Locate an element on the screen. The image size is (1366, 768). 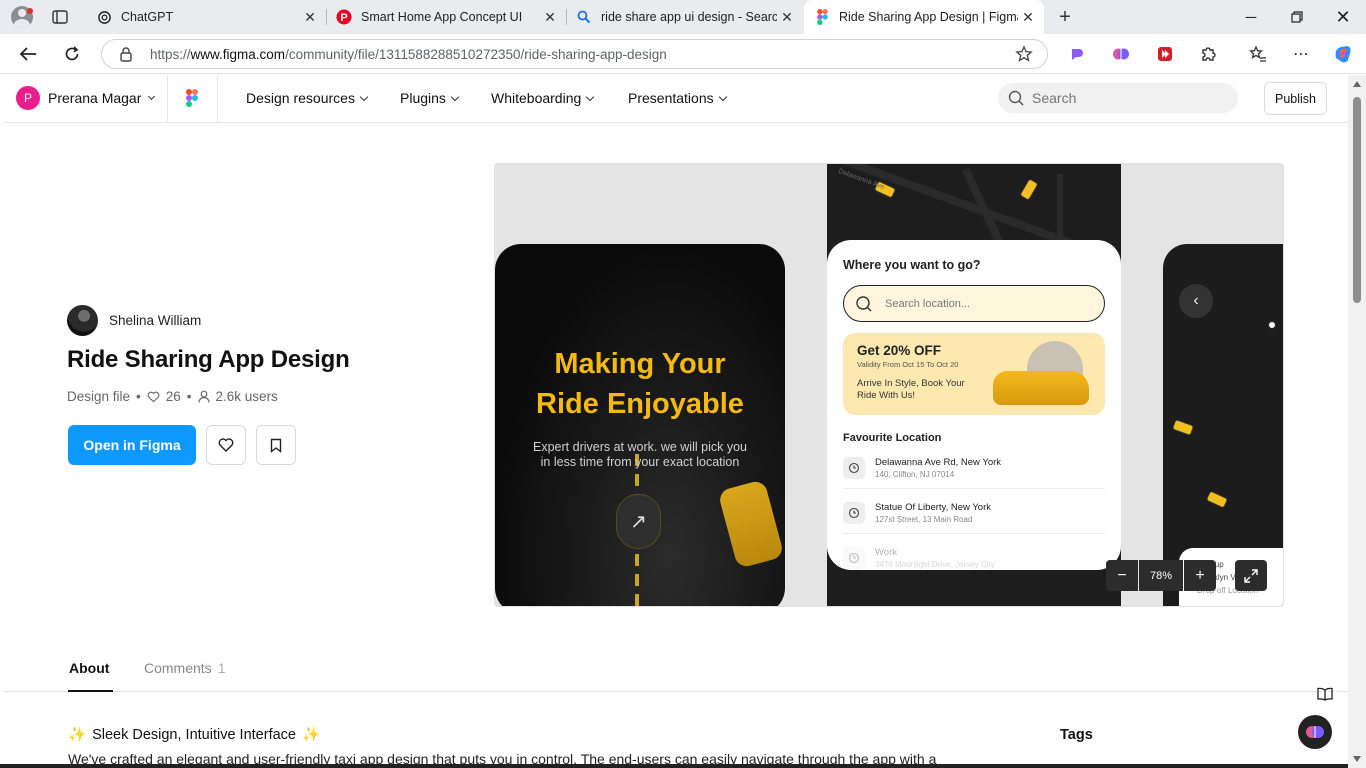
figma-icon is located at coordinates (822, 17).